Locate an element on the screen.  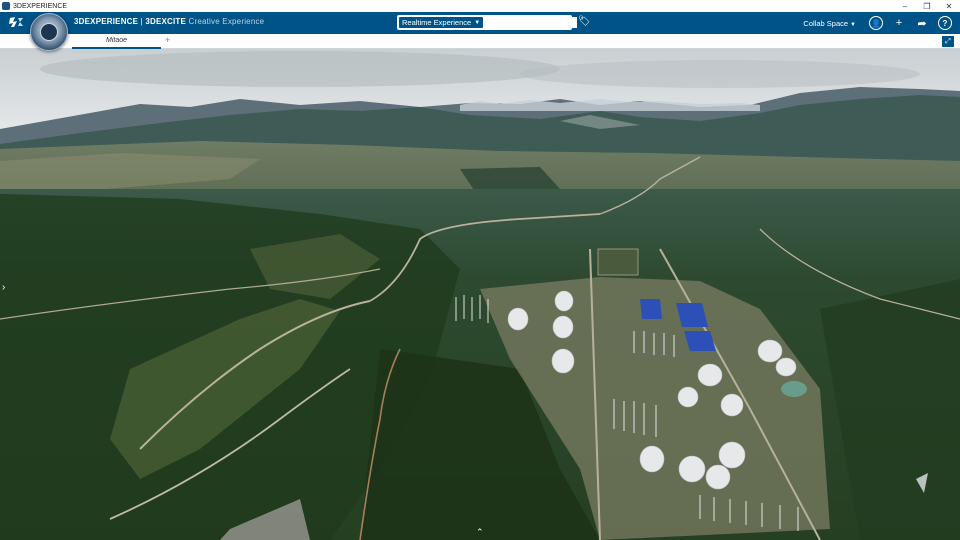
tag-icon: 🏷 is located at coordinates (584, 21).